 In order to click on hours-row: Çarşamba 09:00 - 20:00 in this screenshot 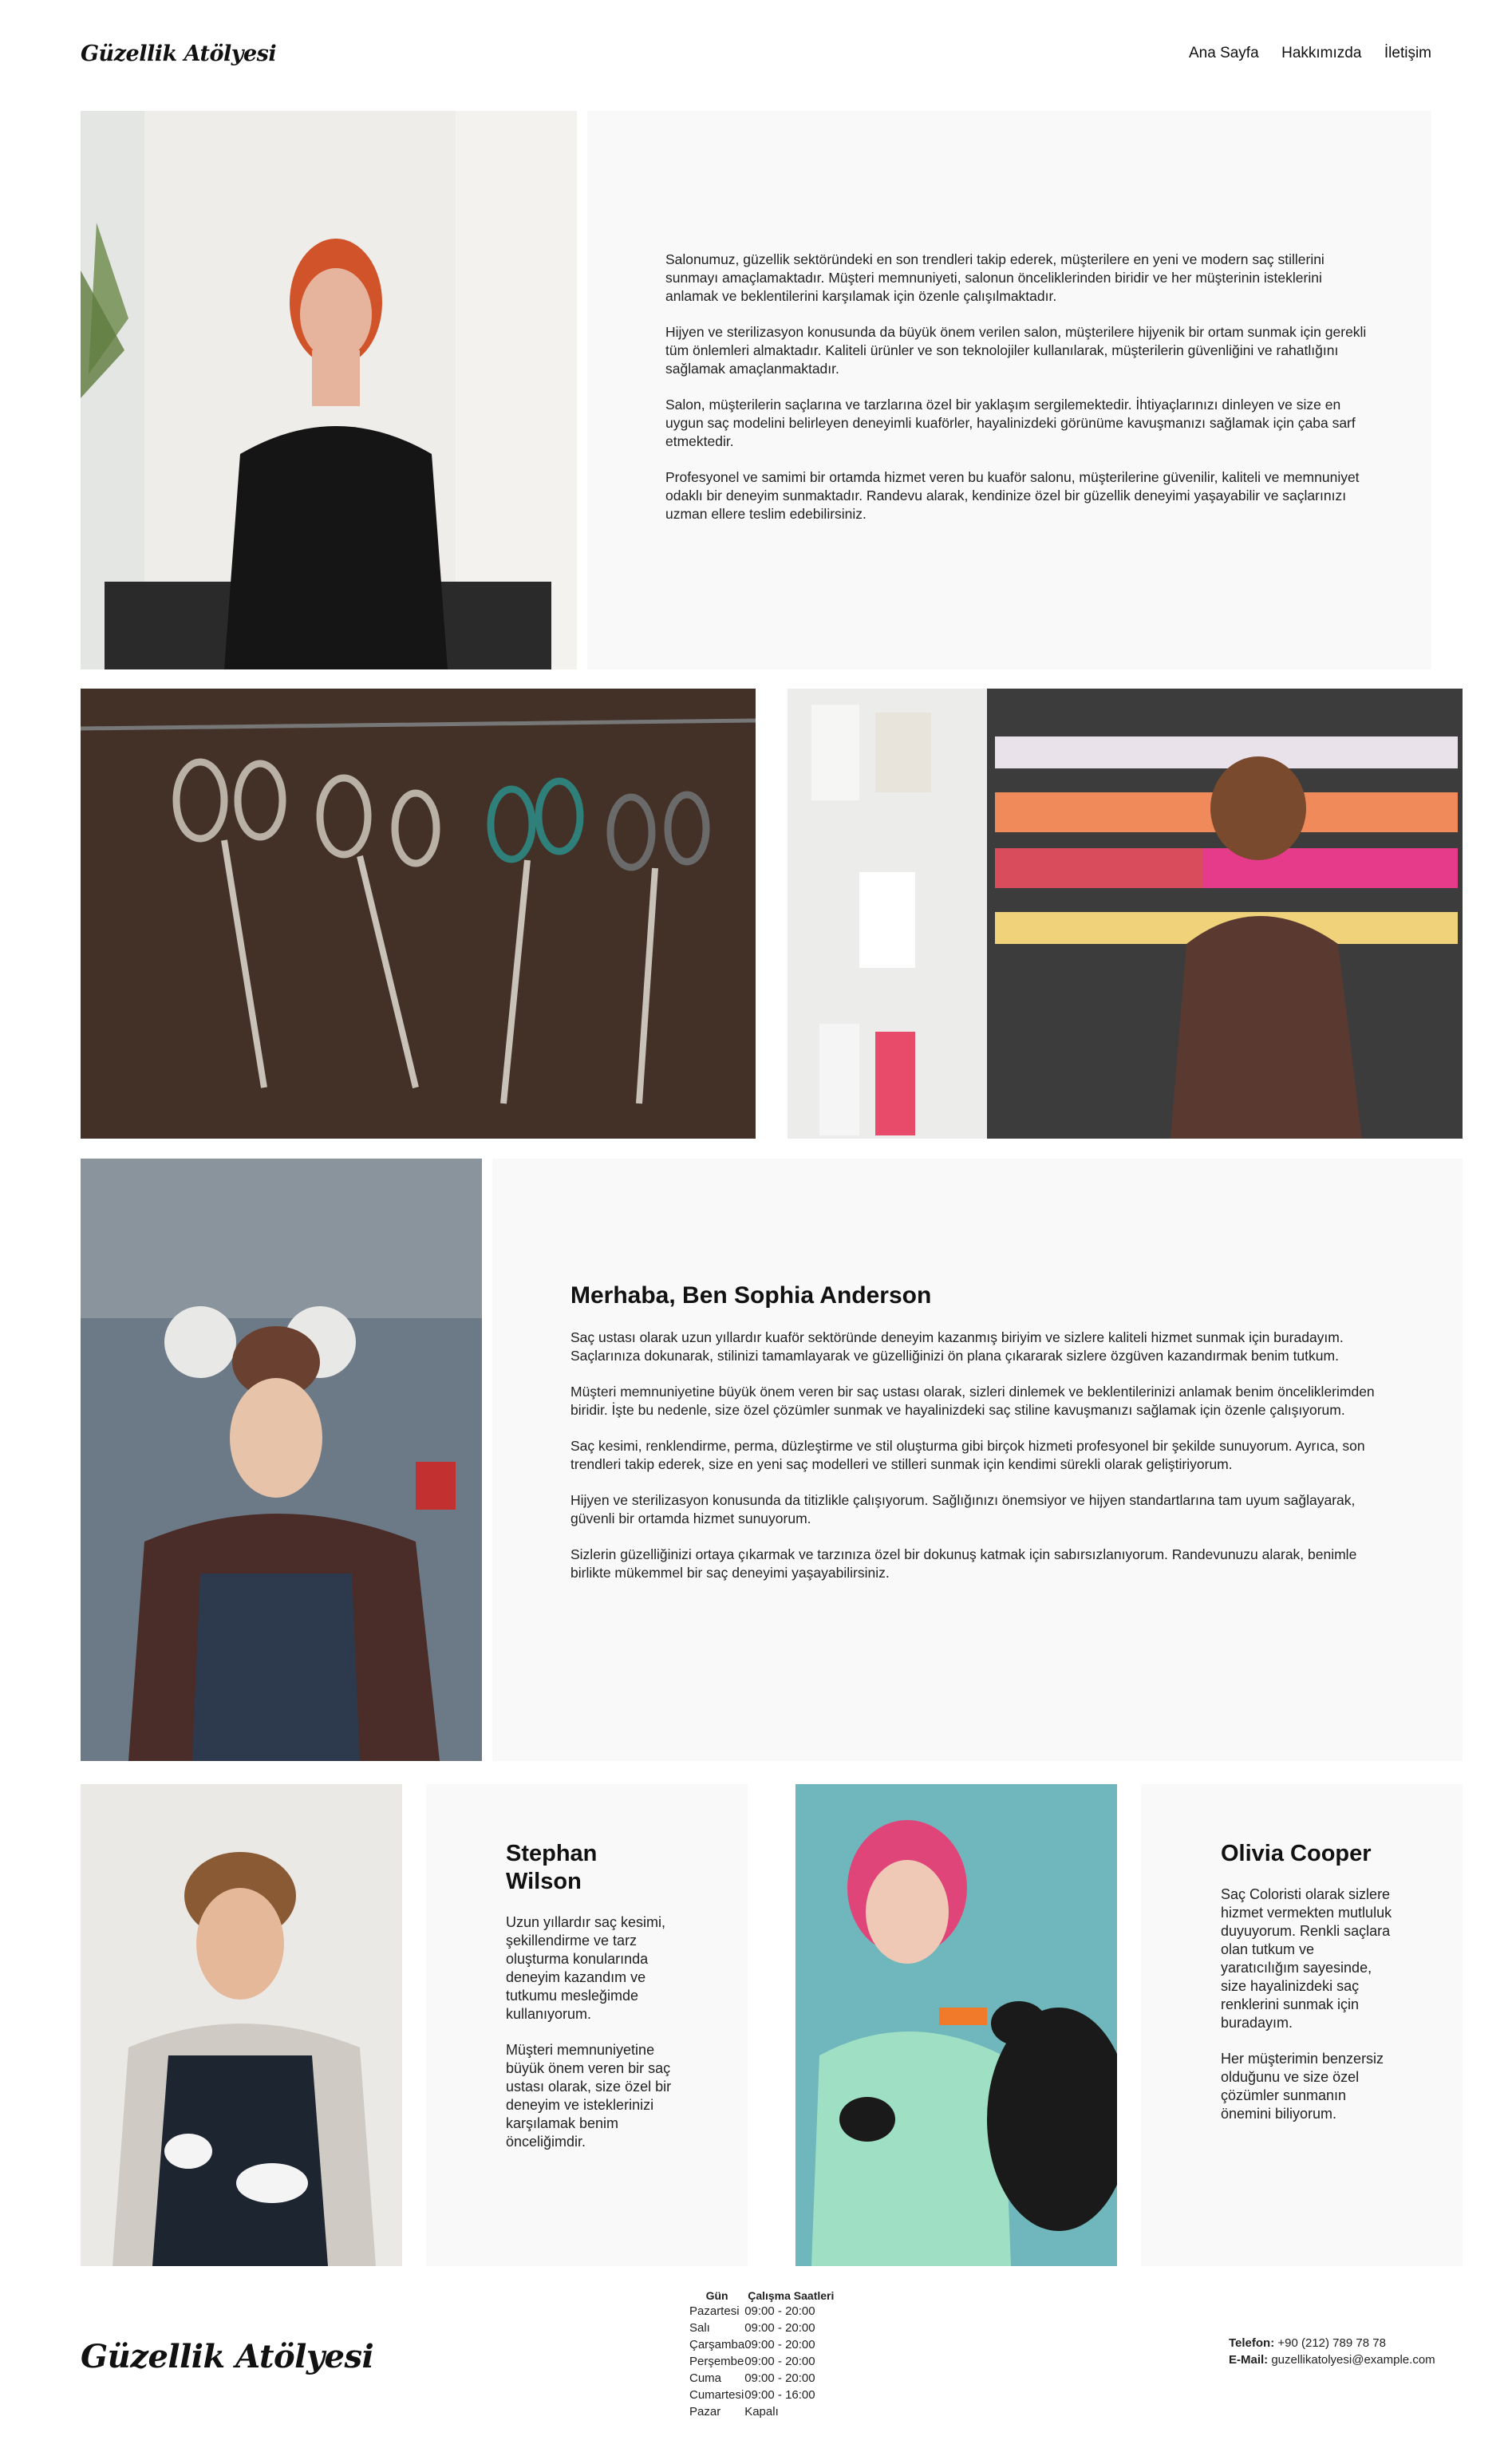, I will do `click(763, 2345)`.